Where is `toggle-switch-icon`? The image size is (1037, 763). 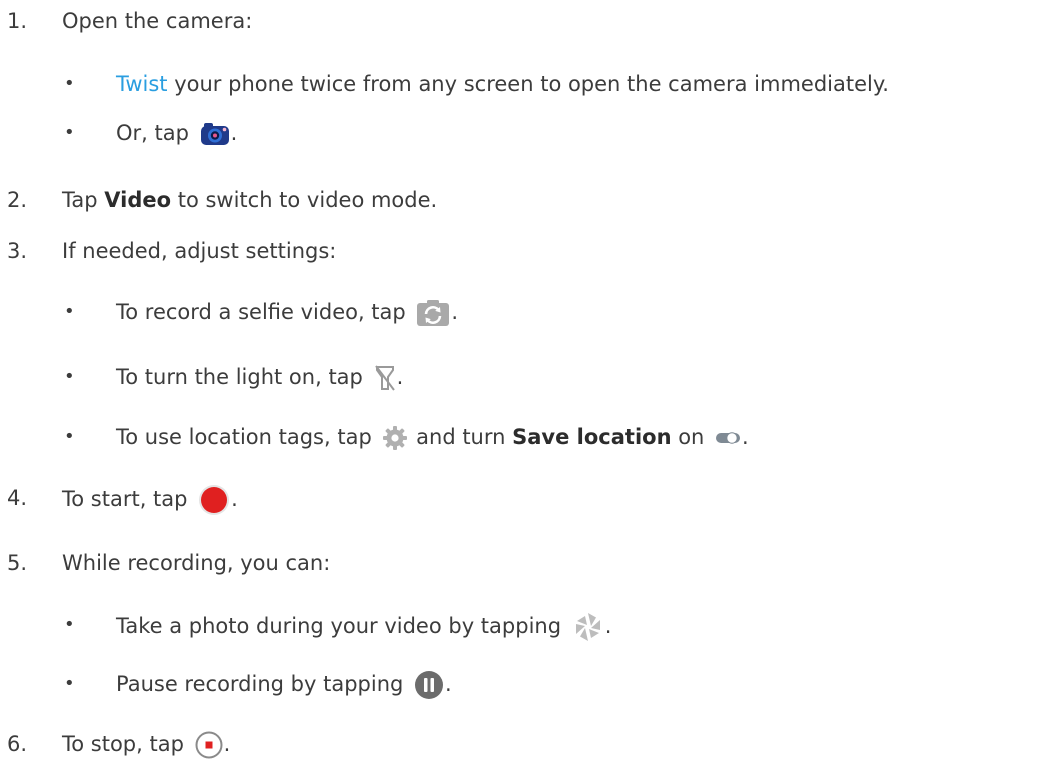 toggle-switch-icon is located at coordinates (728, 438).